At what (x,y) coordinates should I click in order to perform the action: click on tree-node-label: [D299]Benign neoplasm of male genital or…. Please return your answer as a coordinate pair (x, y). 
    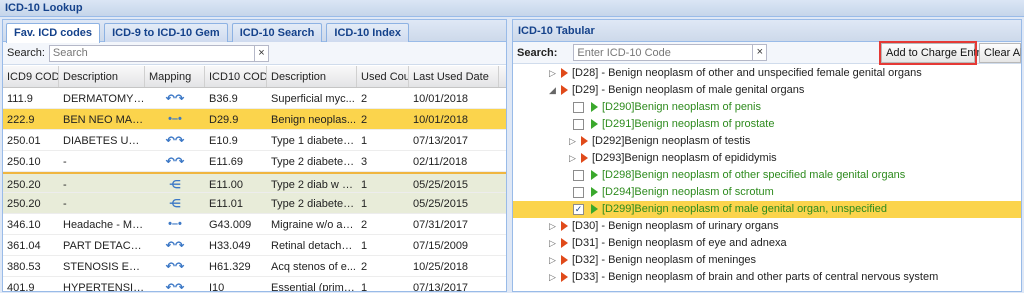
    Looking at the image, I should click on (744, 209).